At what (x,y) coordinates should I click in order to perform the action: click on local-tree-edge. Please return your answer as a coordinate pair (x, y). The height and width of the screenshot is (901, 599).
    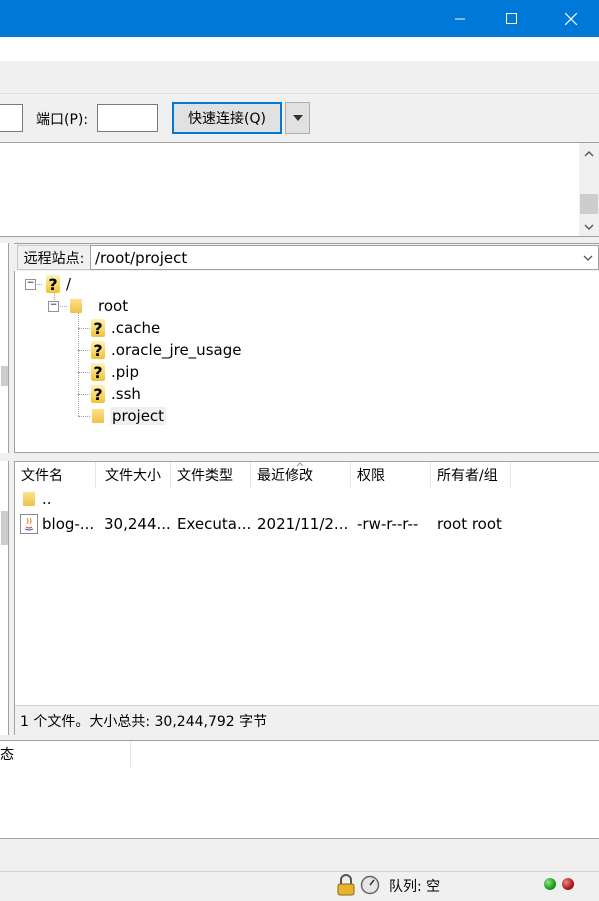
    Looking at the image, I should click on (4, 348).